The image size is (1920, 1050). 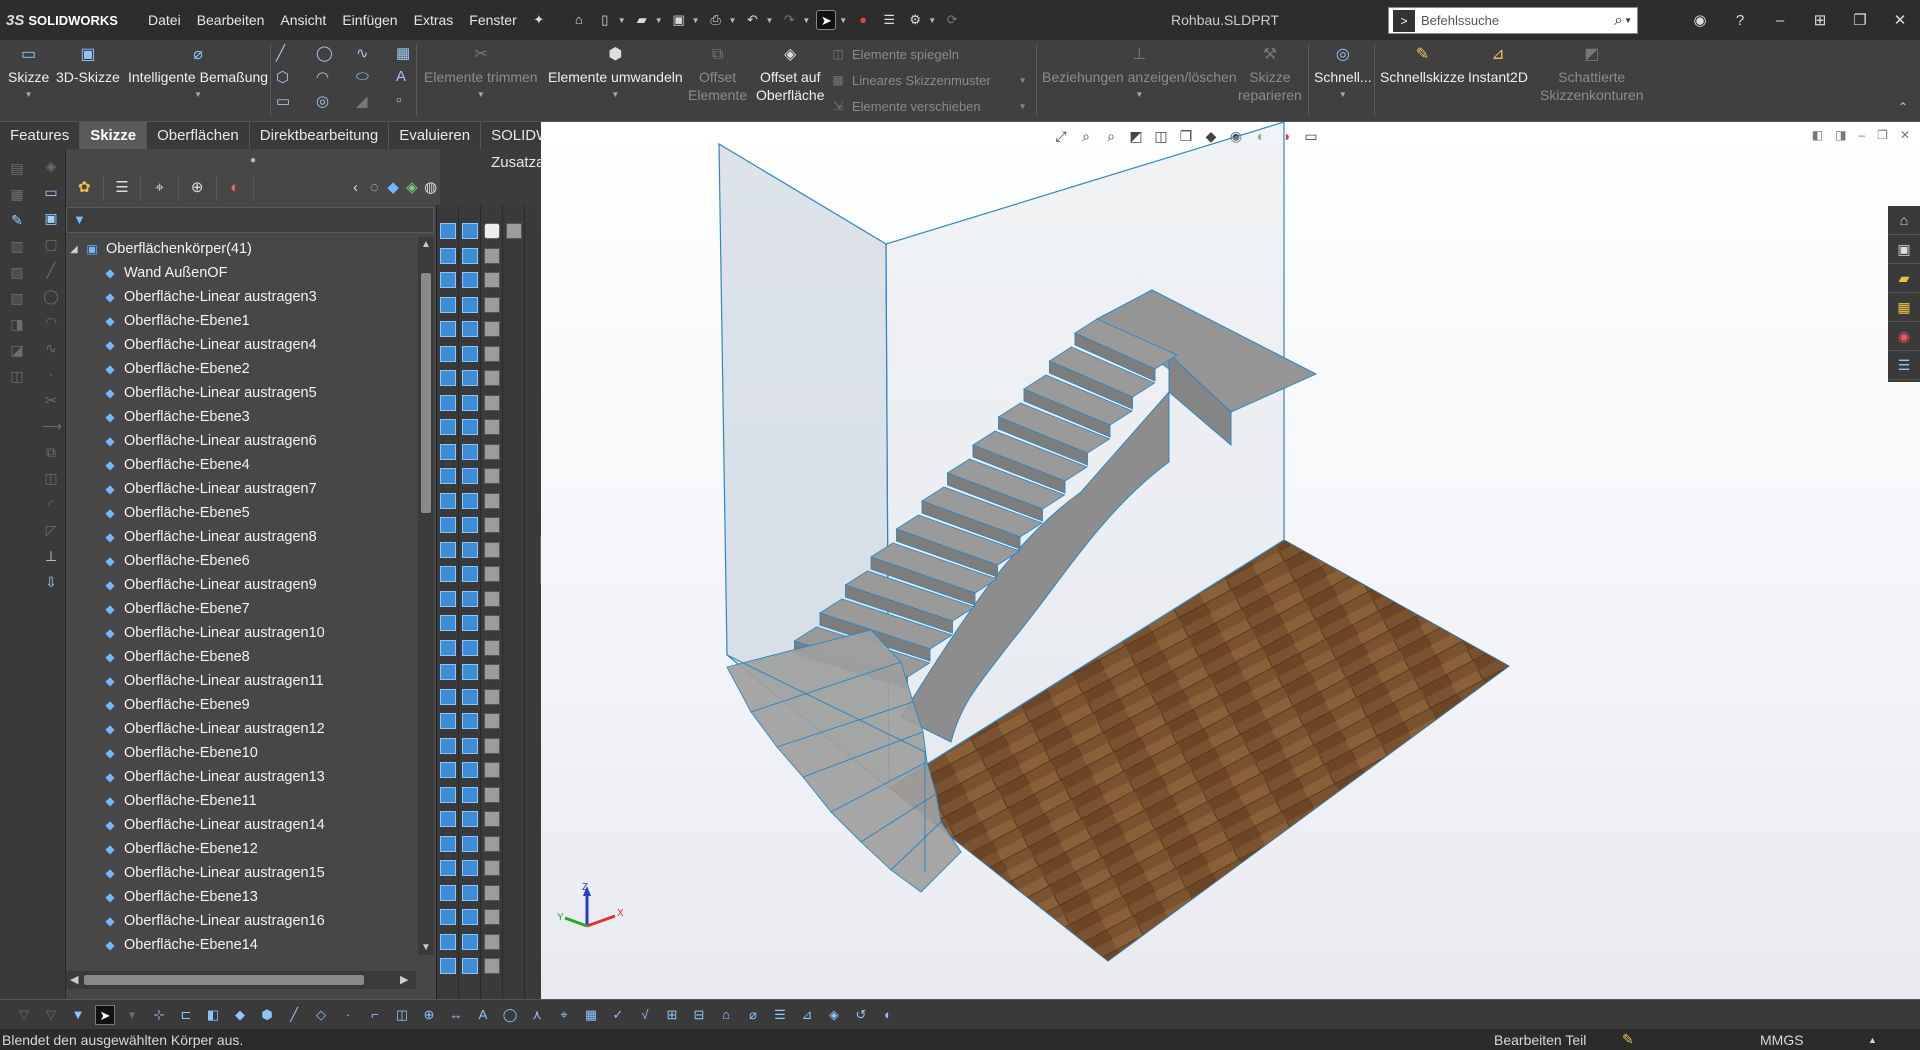 What do you see at coordinates (294, 1015) in the screenshot?
I see `filter-axes-icon: ╱` at bounding box center [294, 1015].